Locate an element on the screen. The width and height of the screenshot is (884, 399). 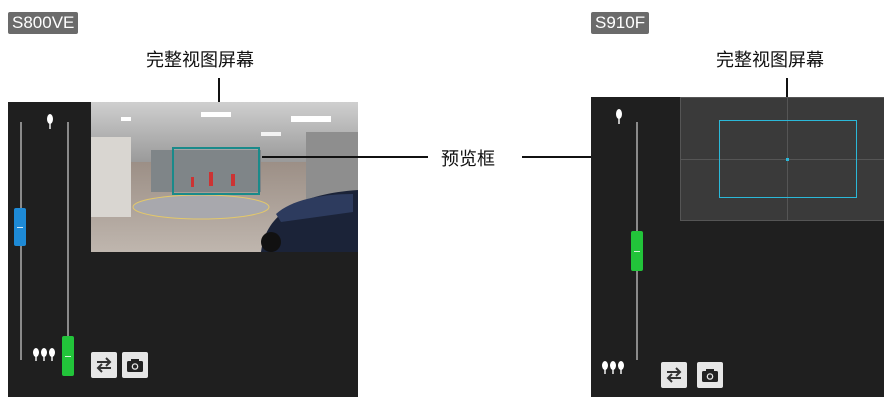
full-view-screen-label-left: 完整视图屏幕 is located at coordinates (200, 60).